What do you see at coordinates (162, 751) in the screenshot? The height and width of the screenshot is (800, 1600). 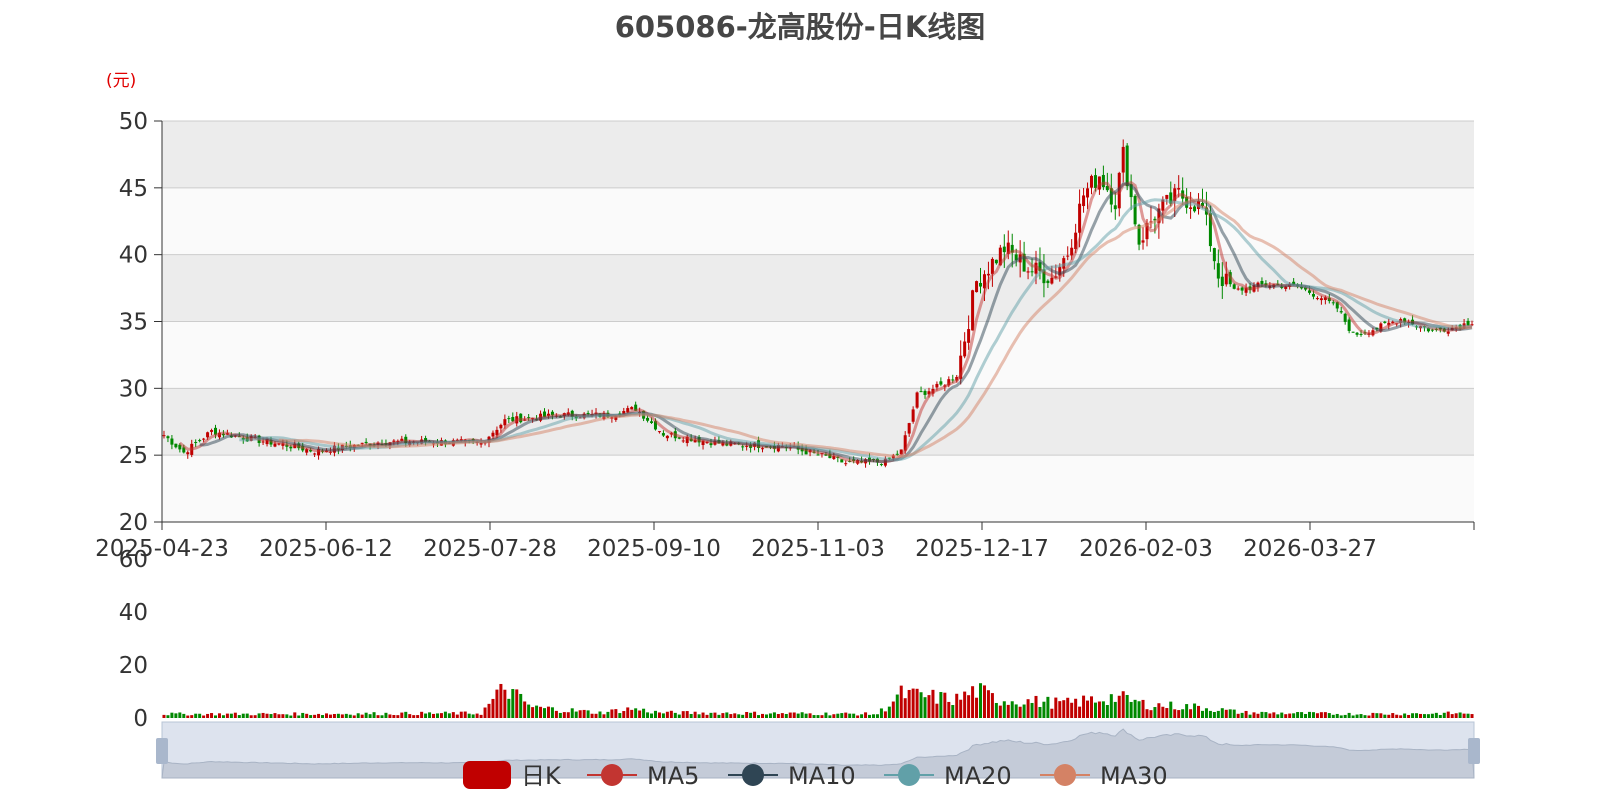 I see `slider-handle-left` at bounding box center [162, 751].